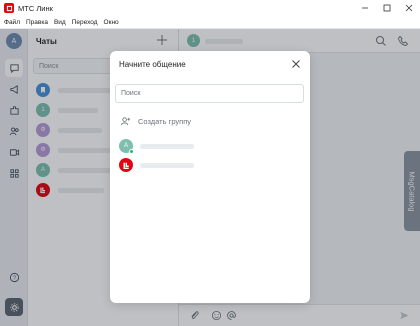 The width and height of the screenshot is (420, 326). Describe the element at coordinates (85, 22) in the screenshot. I see `menu-go: Переход` at that location.